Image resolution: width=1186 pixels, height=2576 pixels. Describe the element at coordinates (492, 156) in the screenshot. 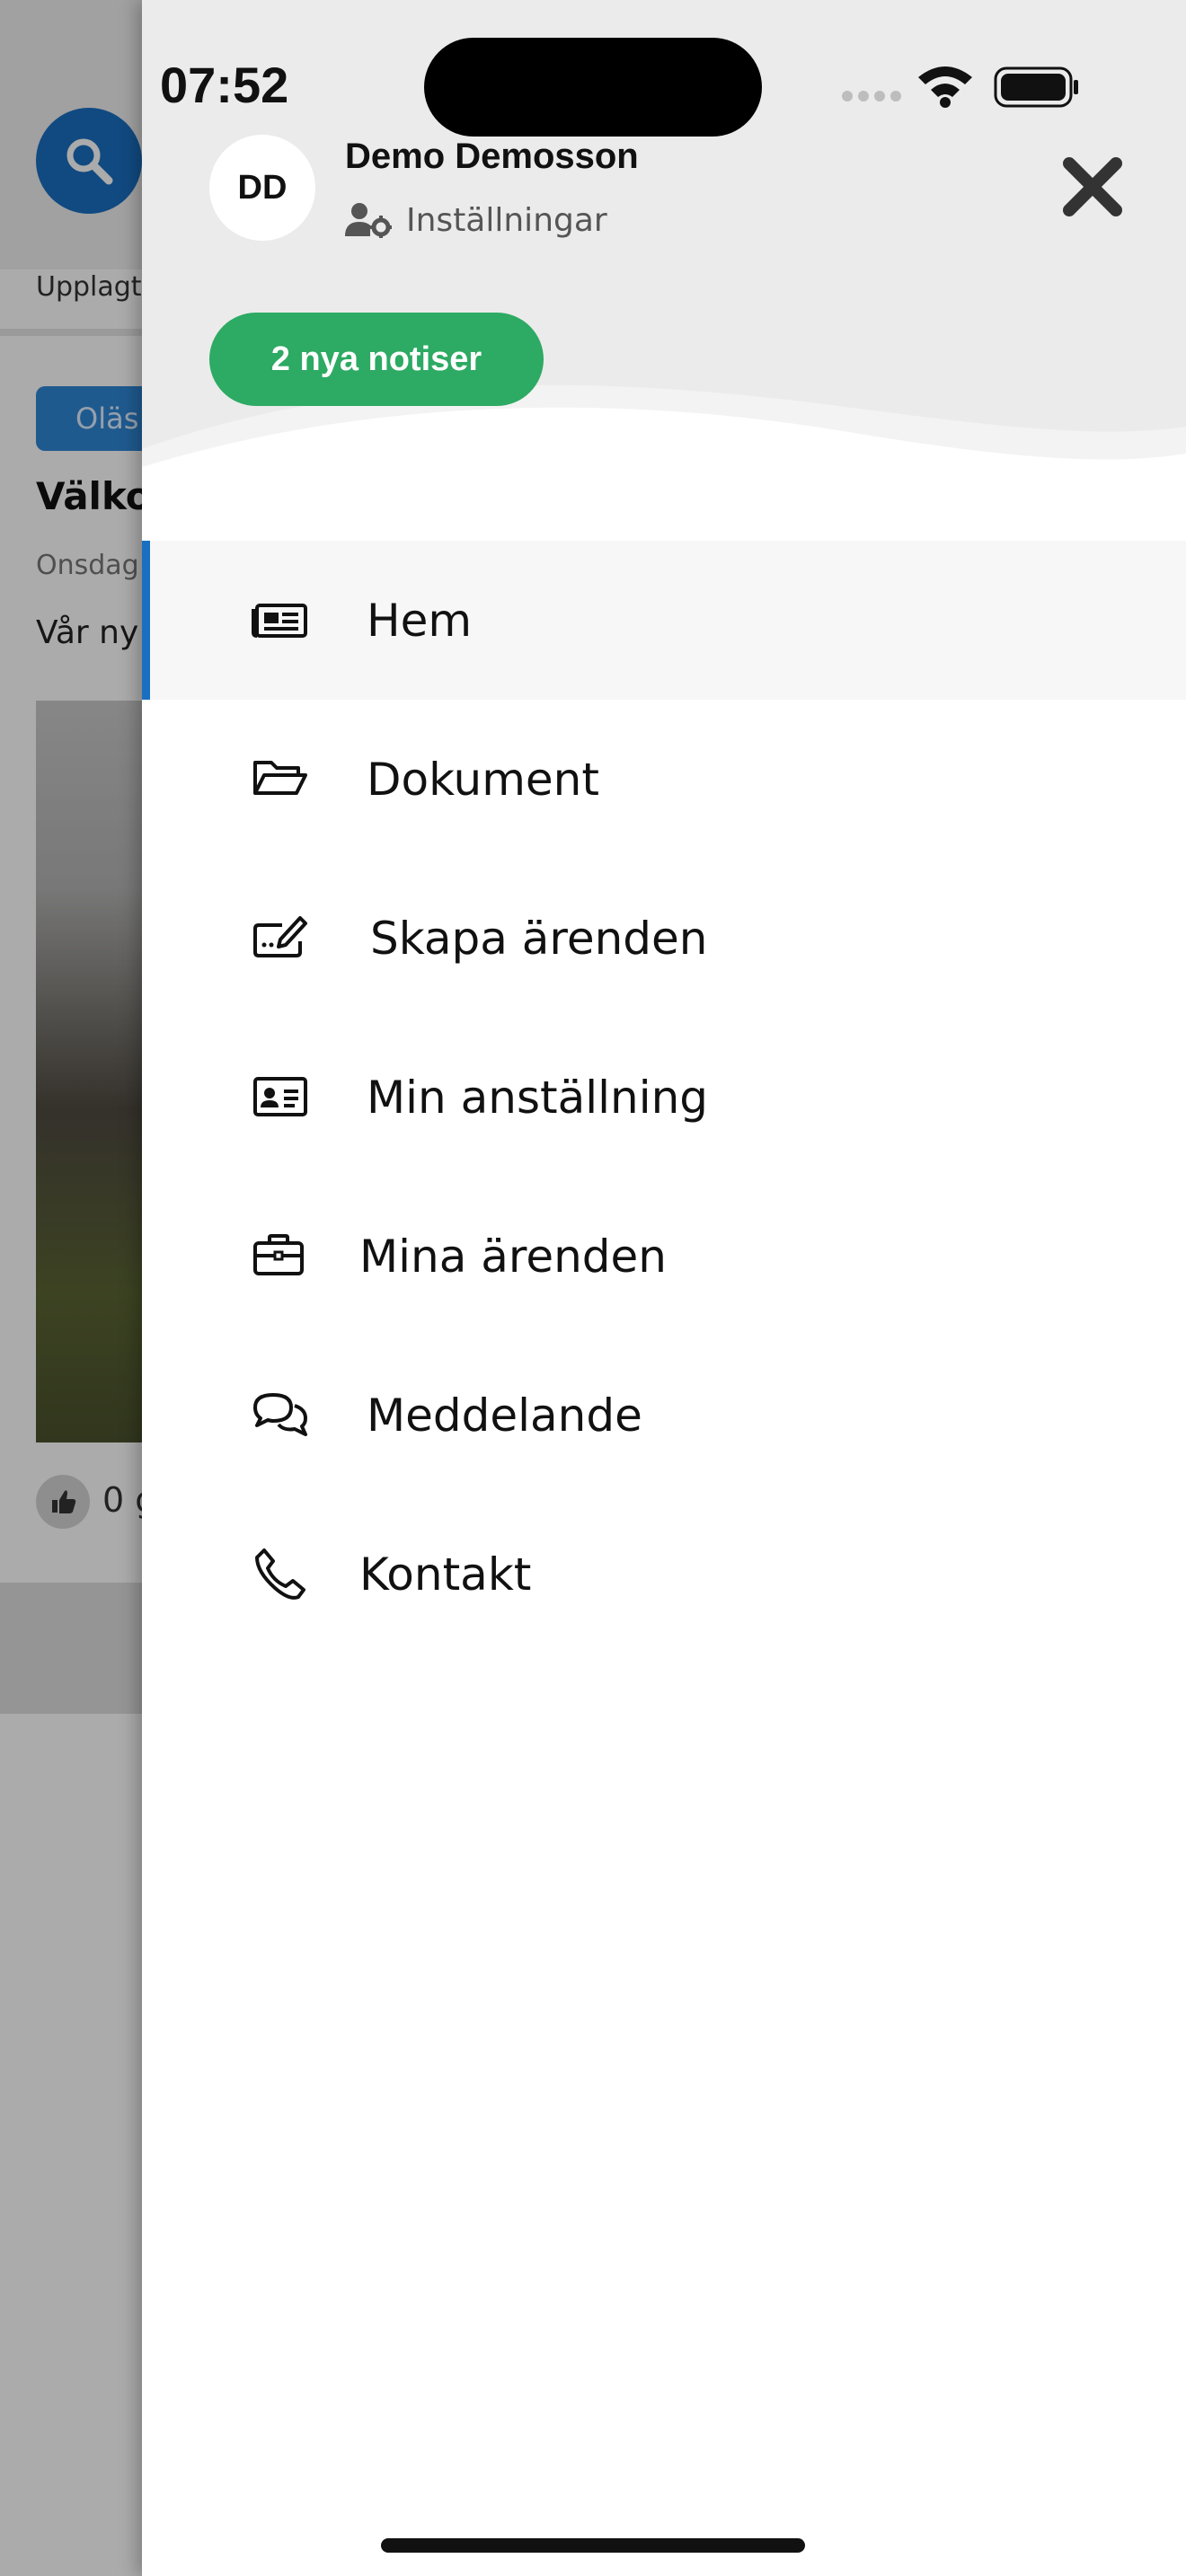

I see `user-name: Demo Demosson` at that location.